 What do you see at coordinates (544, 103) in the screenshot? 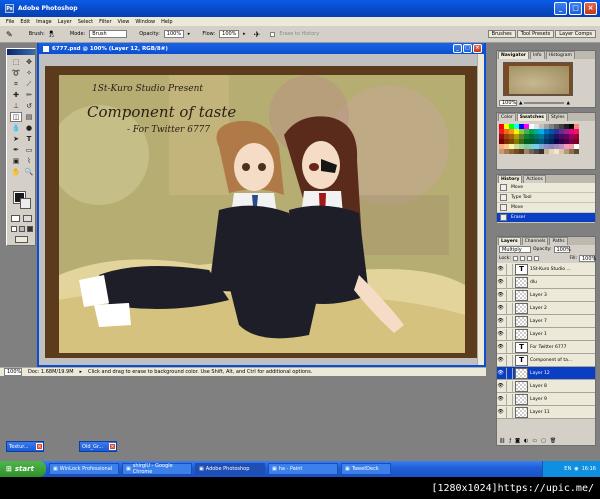
I see `navigator-zoom-slider` at bounding box center [544, 103].